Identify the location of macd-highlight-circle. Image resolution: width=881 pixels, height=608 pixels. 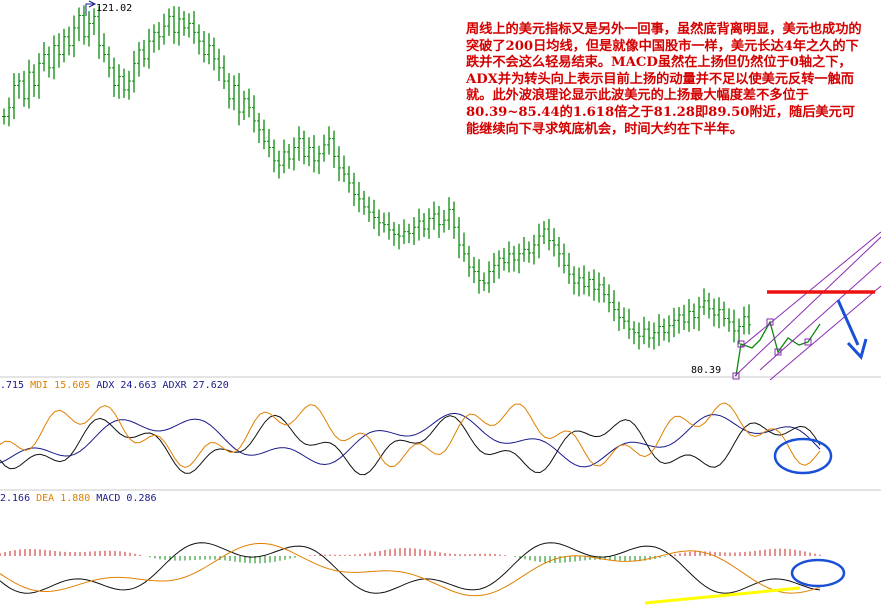
(818, 573).